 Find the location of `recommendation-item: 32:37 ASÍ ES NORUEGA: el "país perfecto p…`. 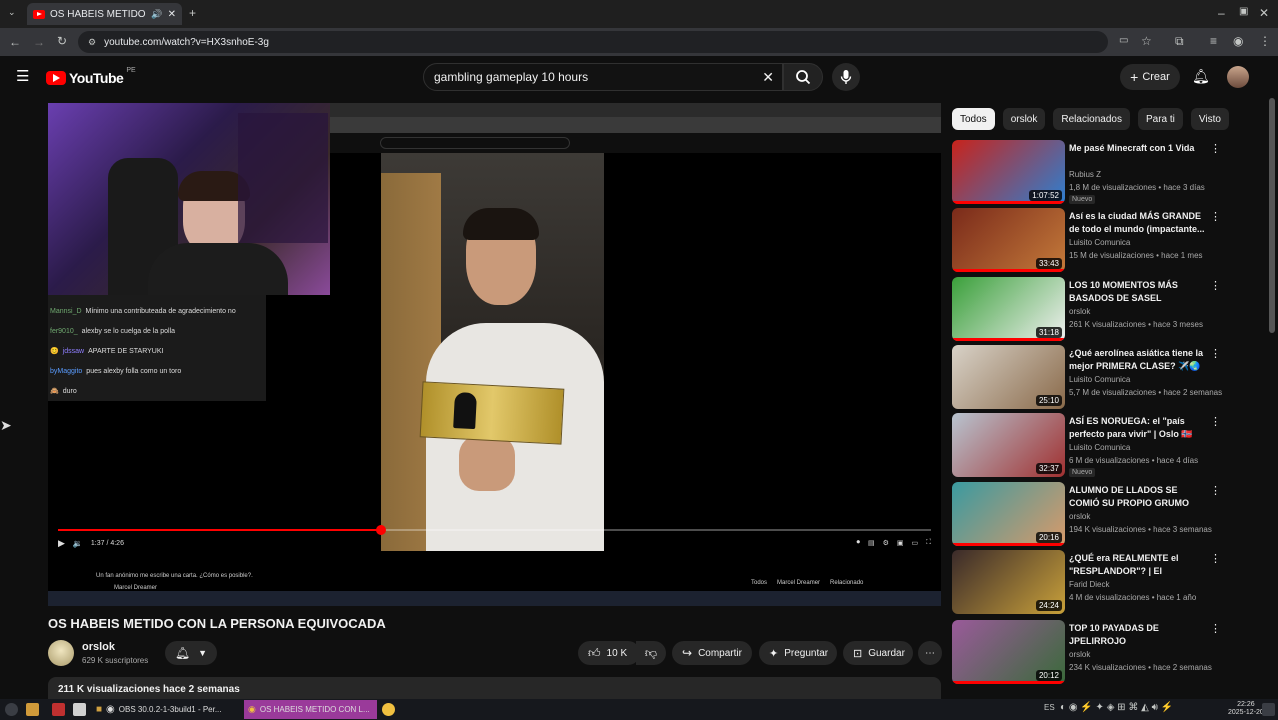

recommendation-item: 32:37 ASÍ ES NORUEGA: el "país perfecto p… is located at coordinates (1087, 445).